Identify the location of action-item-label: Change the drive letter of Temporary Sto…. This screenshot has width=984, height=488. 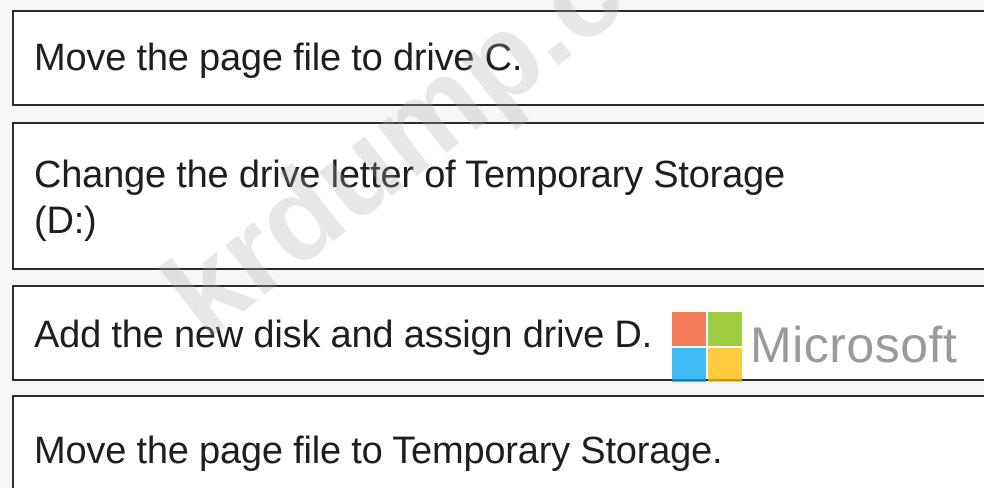
(409, 198).